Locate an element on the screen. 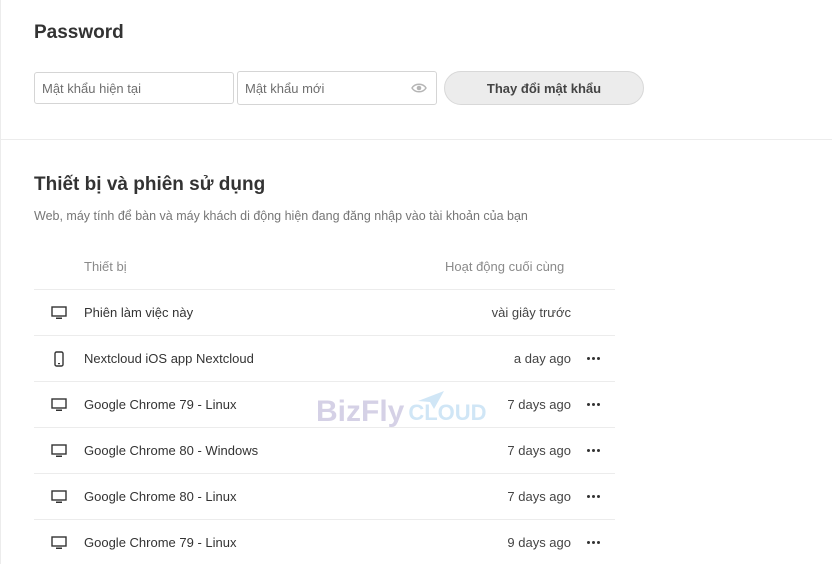  column-last-activity: Hoạt động cuối cùng is located at coordinates (505, 266).